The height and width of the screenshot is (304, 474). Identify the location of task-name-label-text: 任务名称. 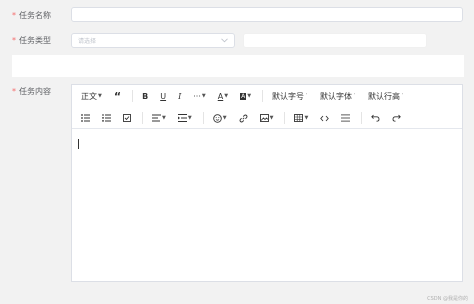
(35, 15).